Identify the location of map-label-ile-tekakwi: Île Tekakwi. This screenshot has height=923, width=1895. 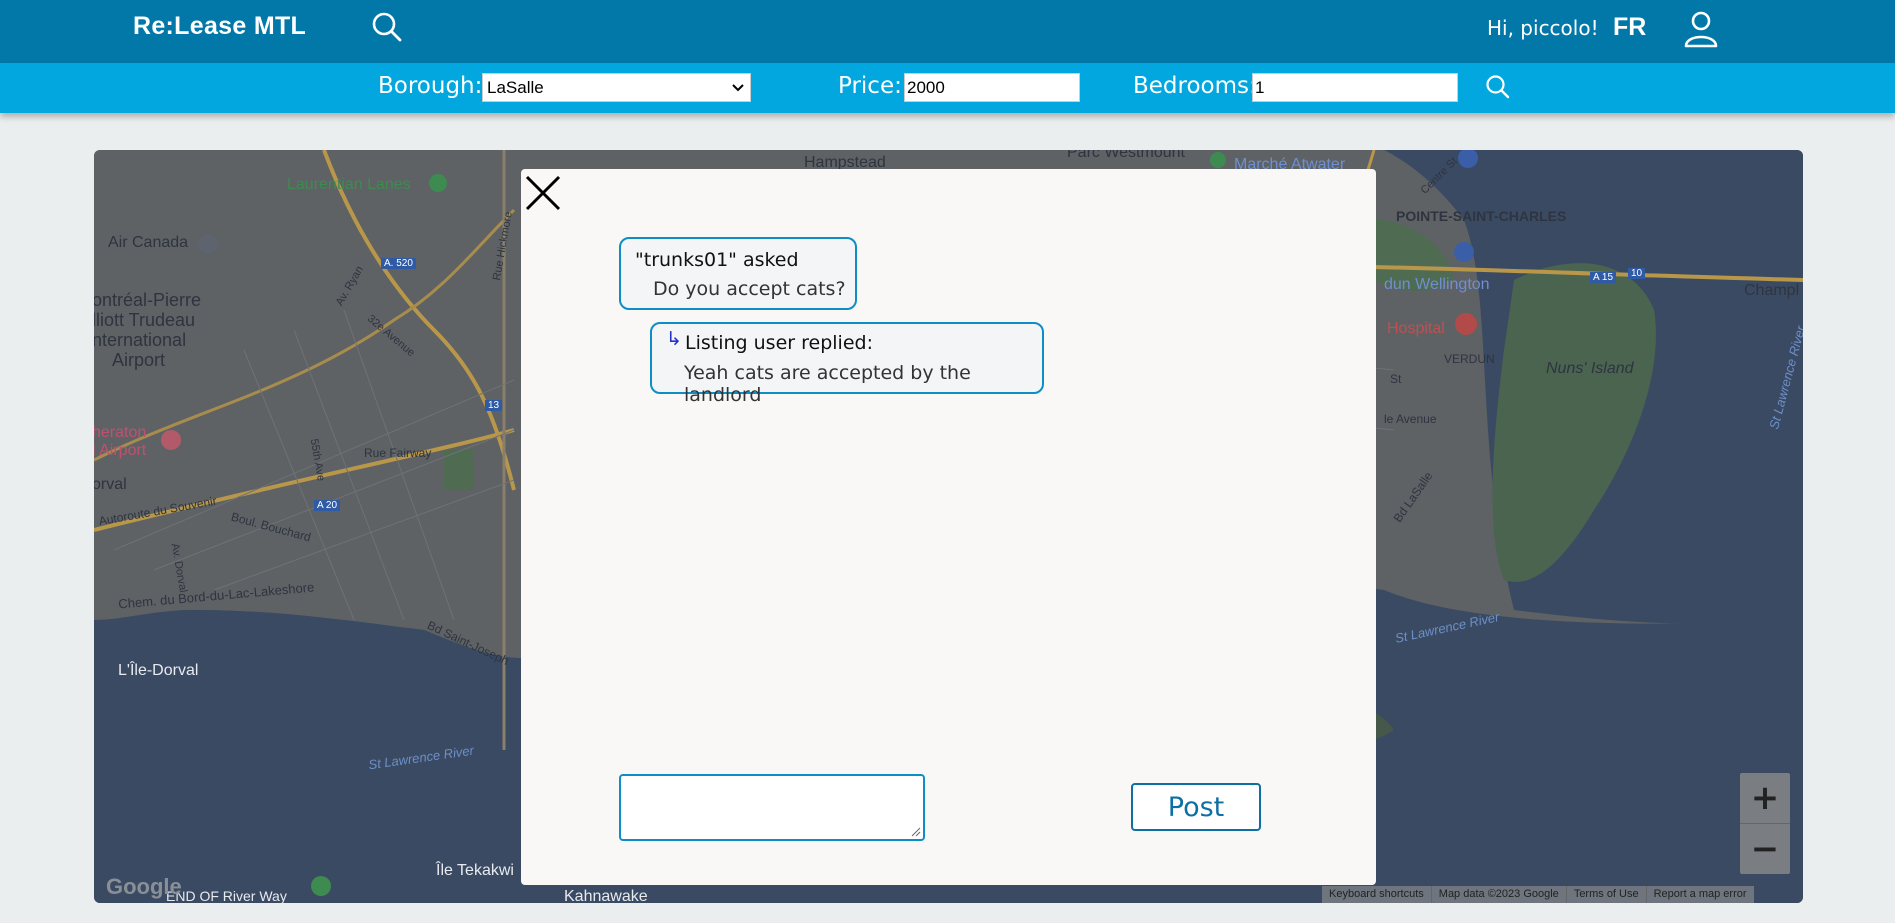
(475, 870).